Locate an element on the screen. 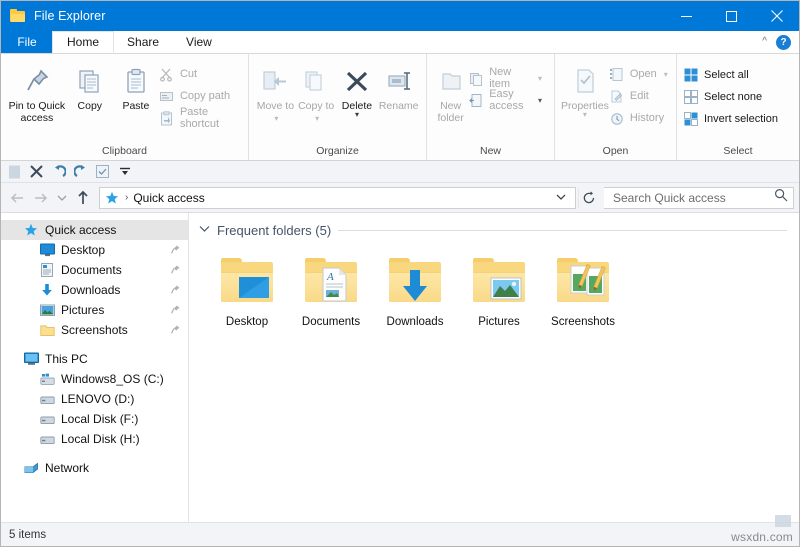 The width and height of the screenshot is (800, 547). rename-button: Rename is located at coordinates (398, 86).